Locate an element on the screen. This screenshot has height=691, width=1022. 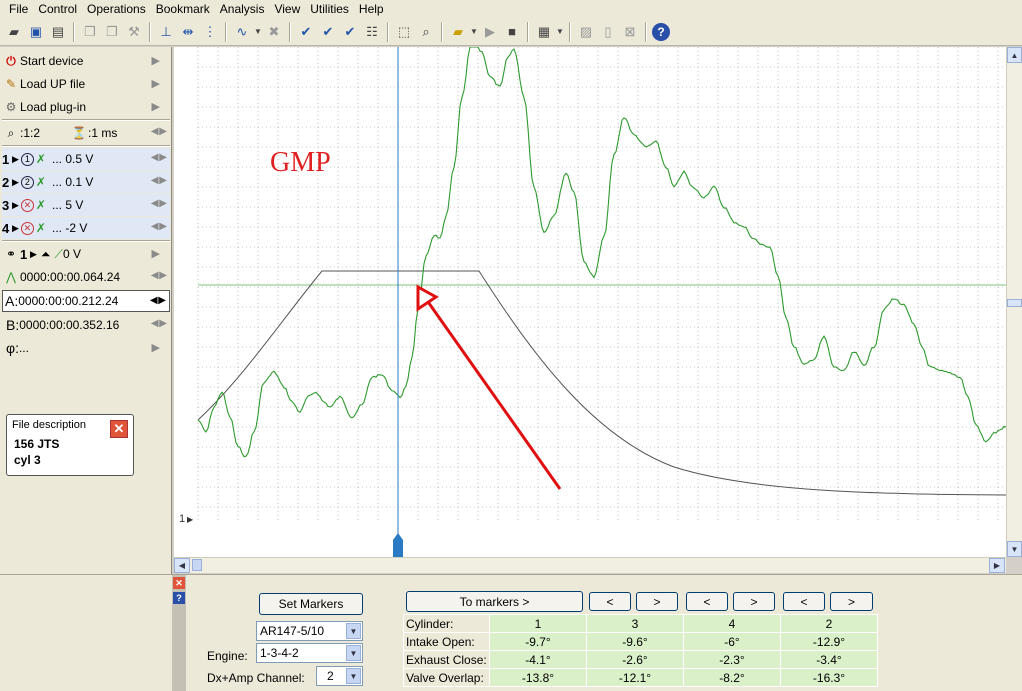
cursor-icon: ⊥ is located at coordinates (166, 32).